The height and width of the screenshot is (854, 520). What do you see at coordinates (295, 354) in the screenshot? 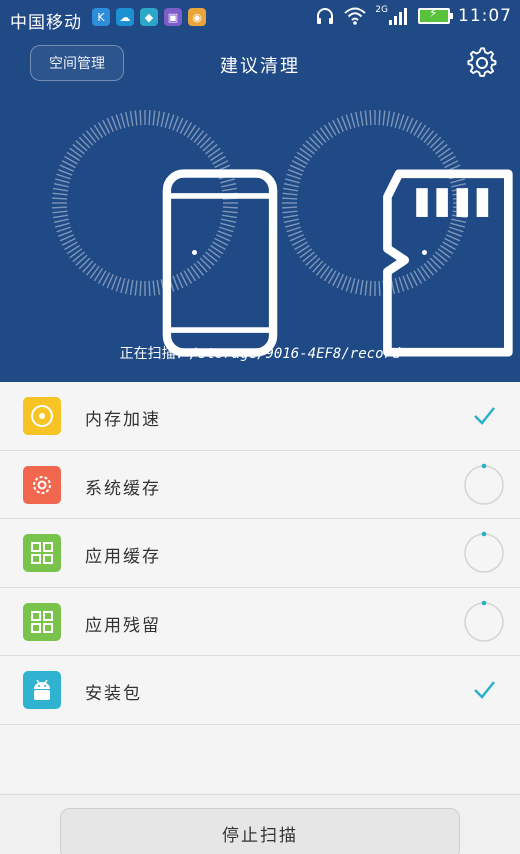
I see `scan-path: /storage/9016-4EF8/record` at bounding box center [295, 354].